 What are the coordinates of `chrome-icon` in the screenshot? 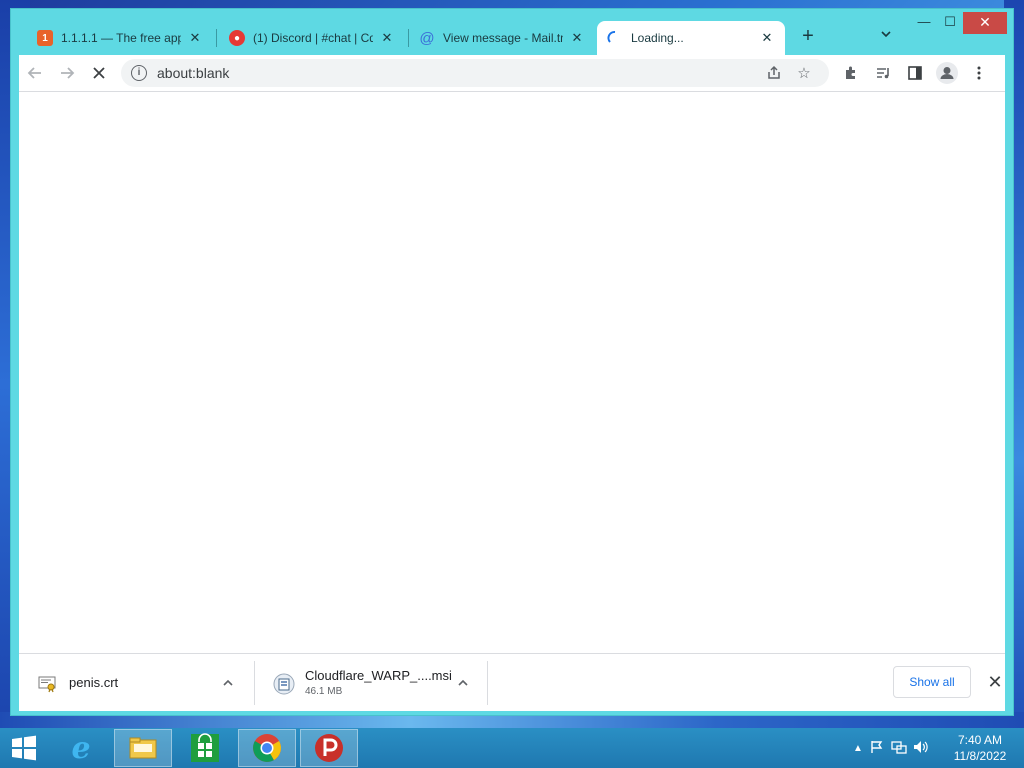 It's located at (267, 748).